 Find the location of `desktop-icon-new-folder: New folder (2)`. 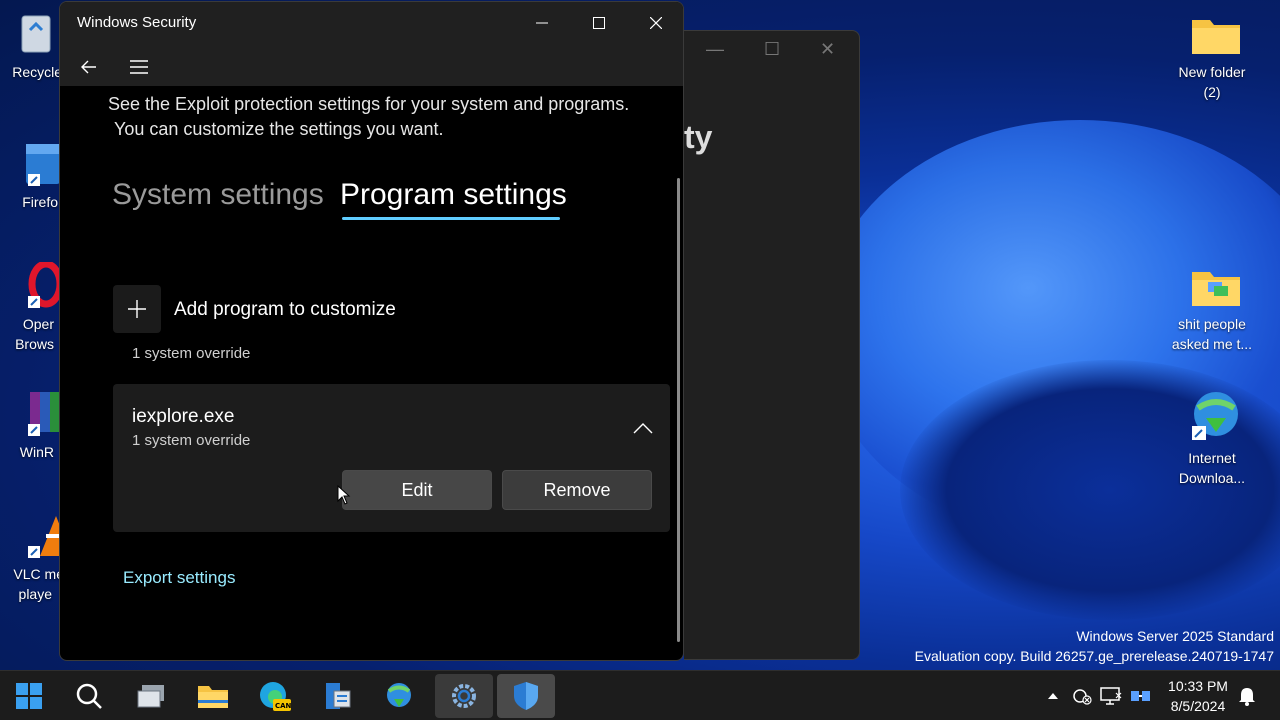

desktop-icon-new-folder: New folder (2) is located at coordinates (1212, 56).